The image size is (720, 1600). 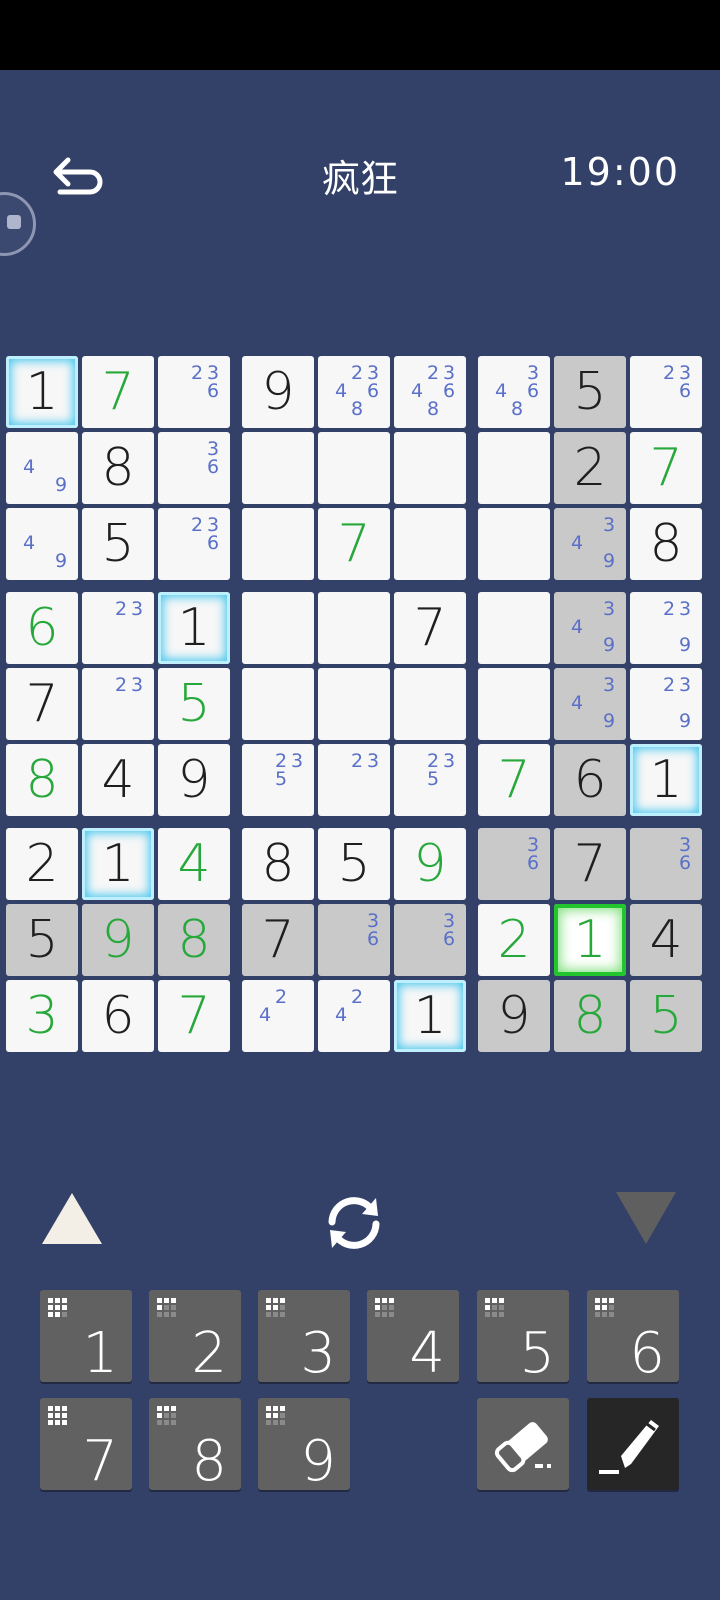 I want to click on cell-r9c6: 1, so click(x=430, y=1016).